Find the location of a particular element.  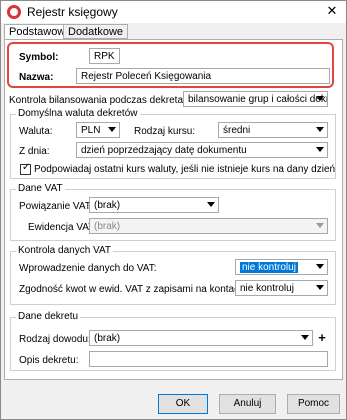

waluta-select: PLN is located at coordinates (98, 130).